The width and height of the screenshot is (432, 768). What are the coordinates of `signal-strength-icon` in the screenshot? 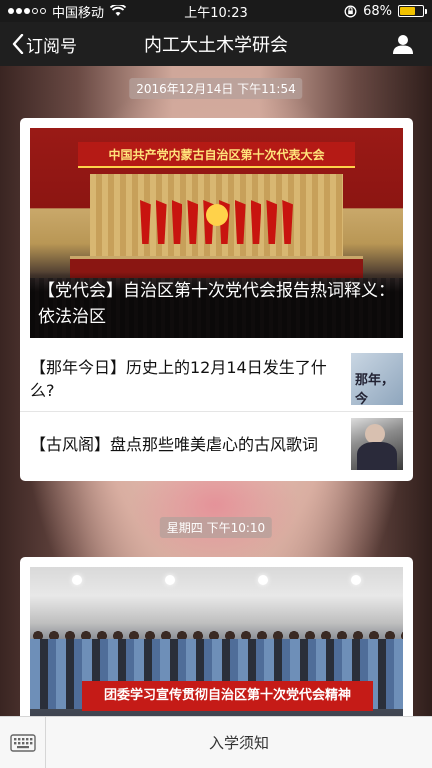 It's located at (27, 11).